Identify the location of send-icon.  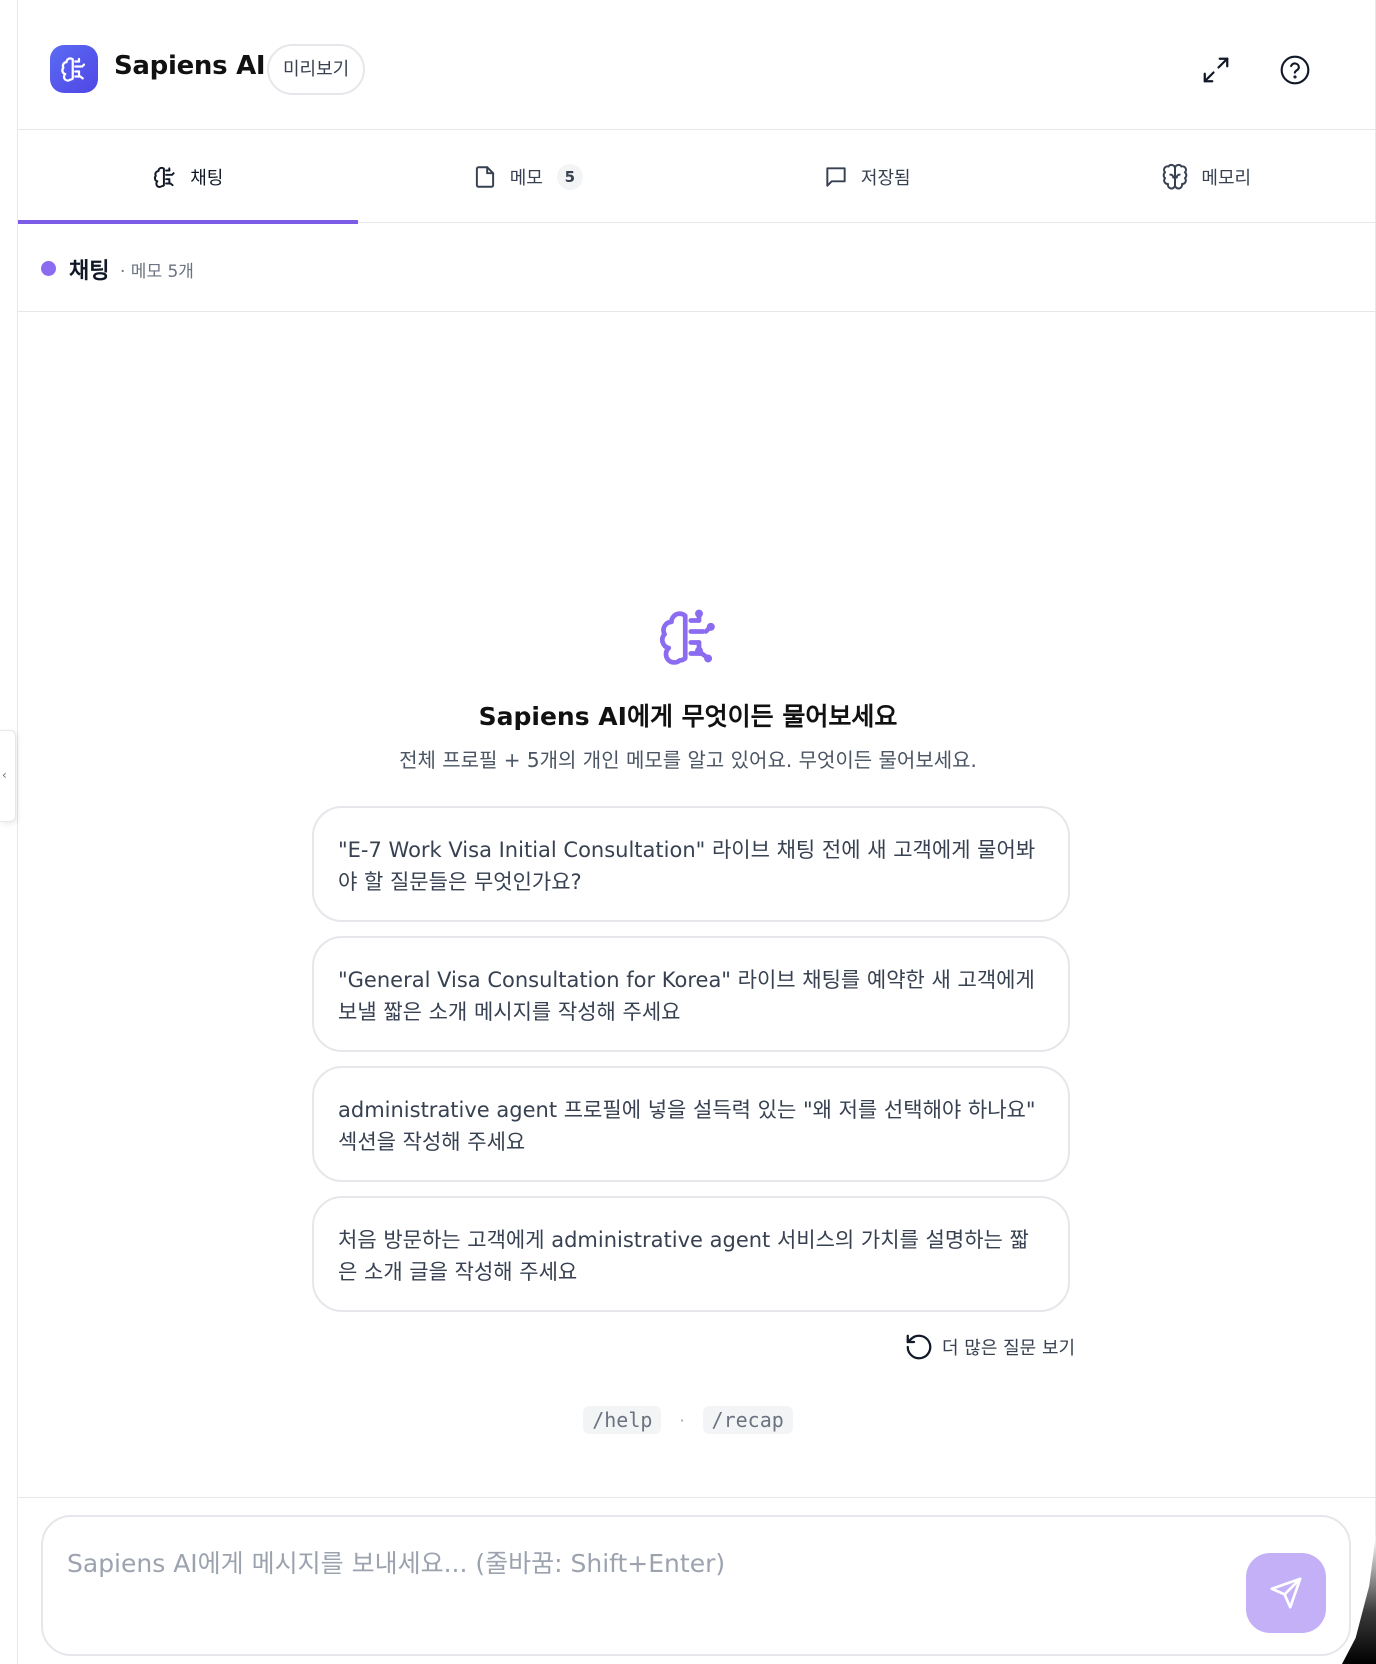
(1286, 1593).